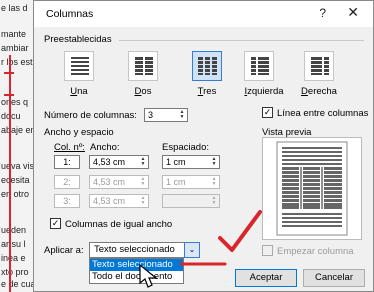 Image resolution: width=374 pixels, height=292 pixels. Describe the element at coordinates (166, 115) in the screenshot. I see `num-columns-stepper: 3 ▲ ▼` at that location.